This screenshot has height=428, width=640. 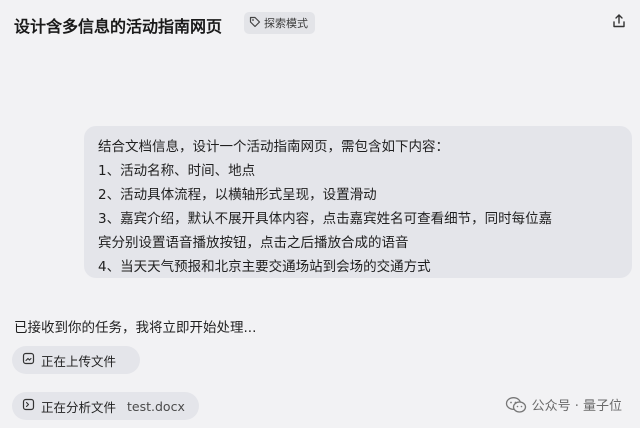 I want to click on user-message-line: 4、当天天气预报和北京主要交通场站到会场的交通方式, so click(x=264, y=267).